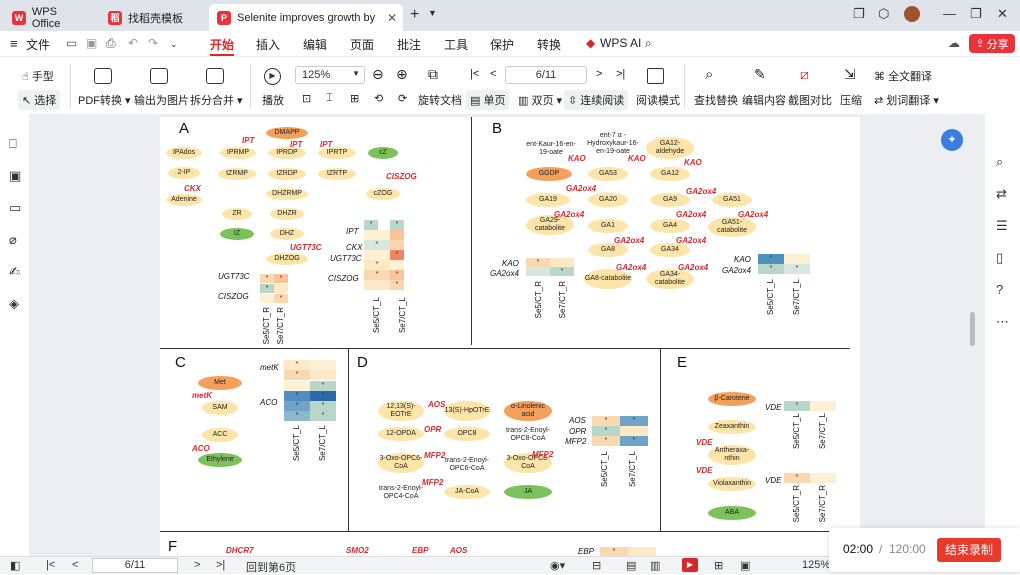 This screenshot has height=575, width=1020. Describe the element at coordinates (456, 44) in the screenshot. I see `menu-tools: 工具` at that location.